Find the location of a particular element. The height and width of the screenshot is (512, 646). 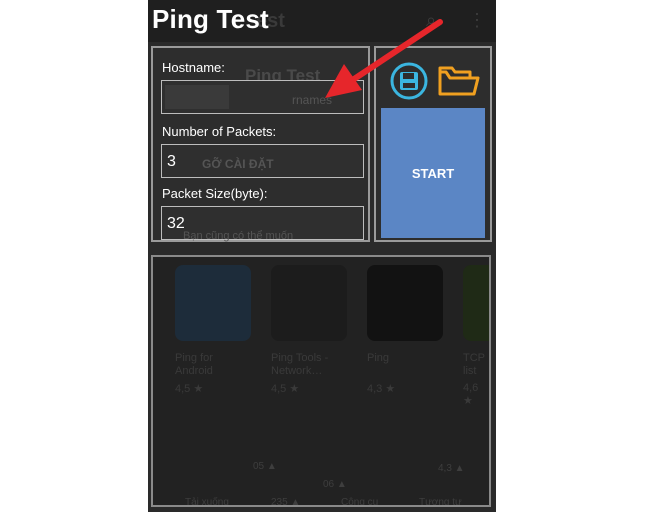

packets-value: 3 is located at coordinates (171, 161).